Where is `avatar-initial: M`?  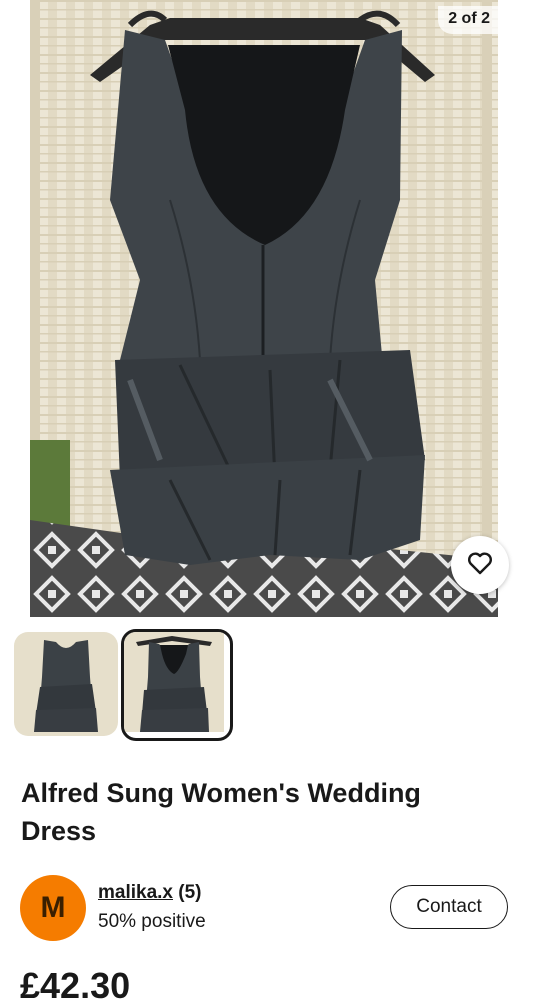 avatar-initial: M is located at coordinates (53, 907).